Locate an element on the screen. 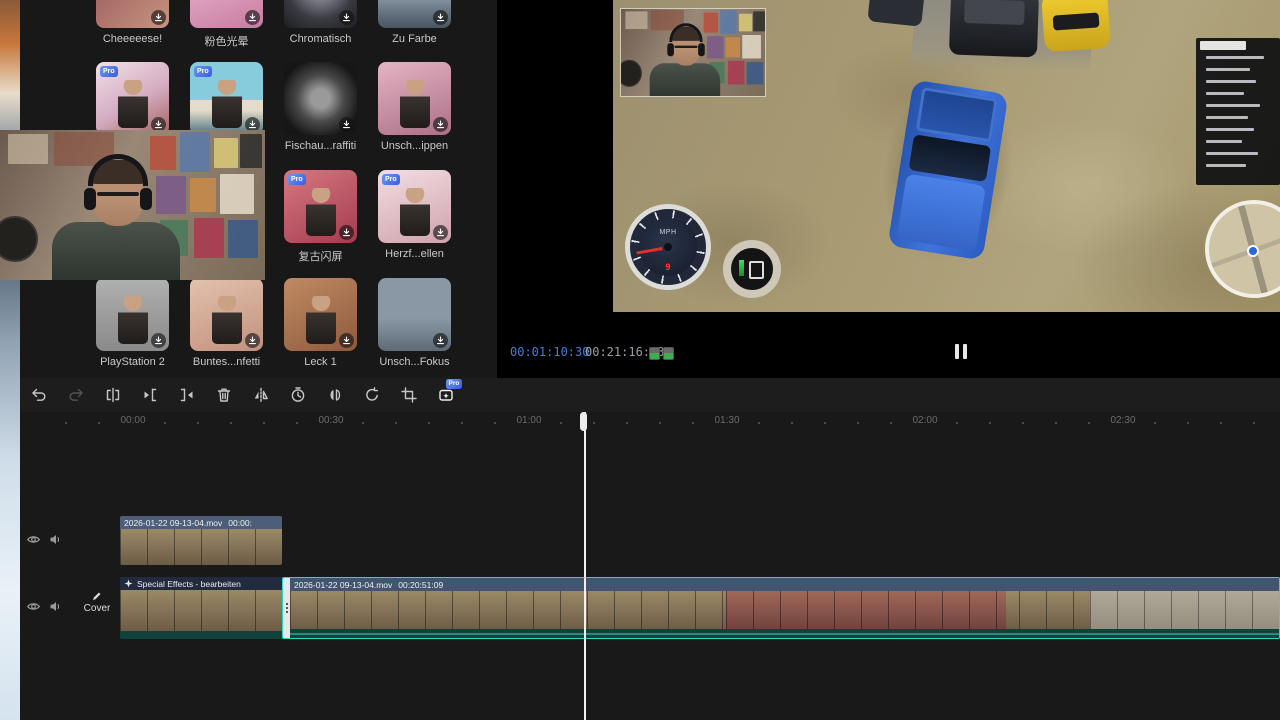 The width and height of the screenshot is (1280, 720). track1-mute-toggle is located at coordinates (55, 539).